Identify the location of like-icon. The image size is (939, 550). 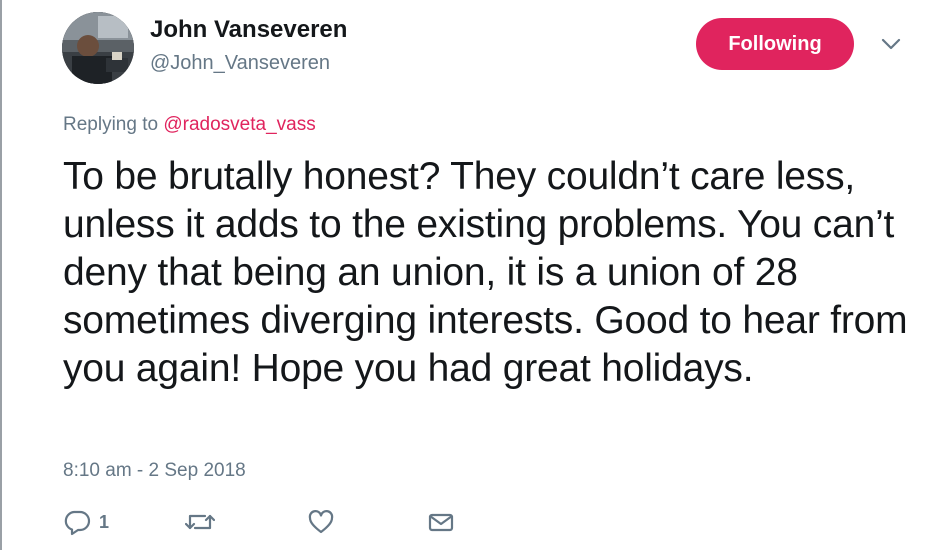
(321, 522).